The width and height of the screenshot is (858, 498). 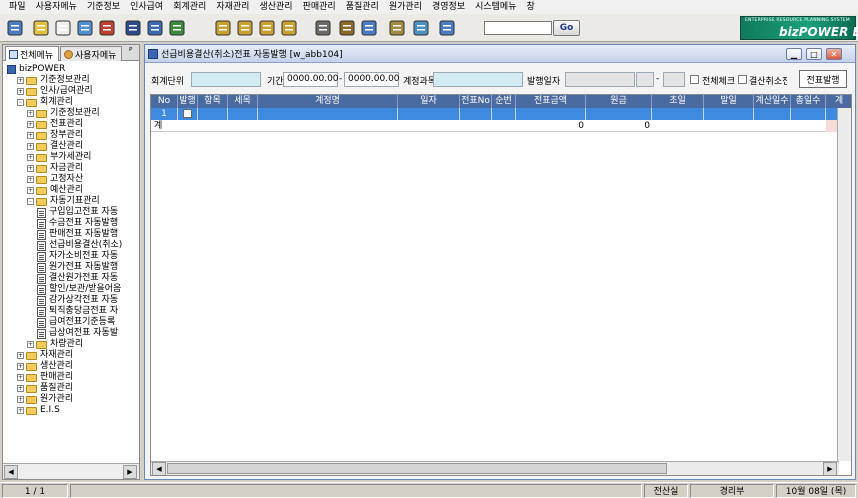 I want to click on column-header: 말일, so click(x=729, y=101).